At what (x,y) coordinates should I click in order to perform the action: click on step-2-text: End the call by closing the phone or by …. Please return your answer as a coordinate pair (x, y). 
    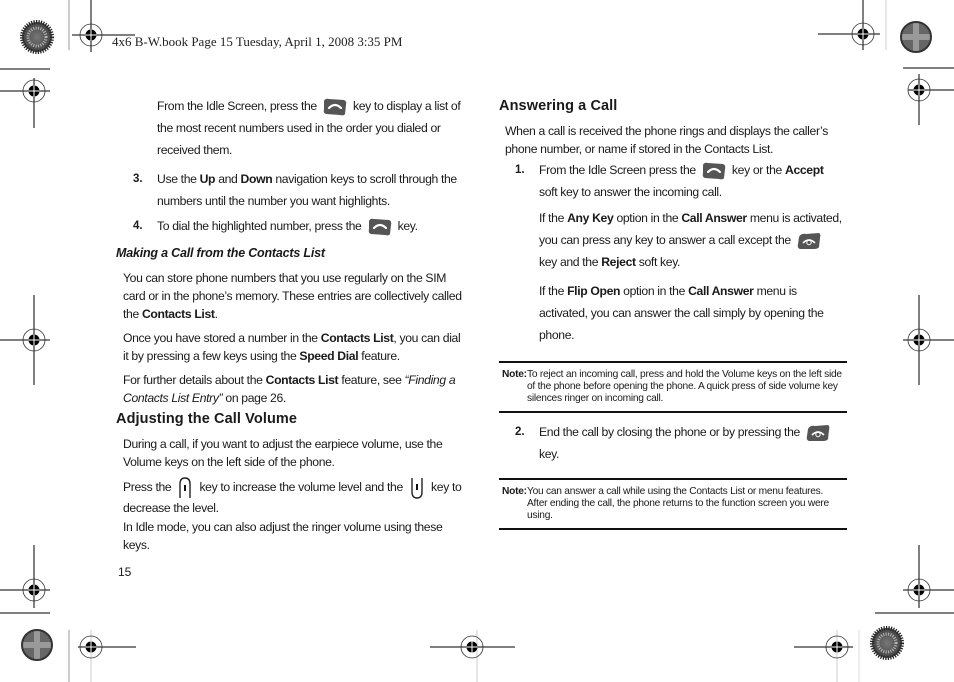
    Looking at the image, I should click on (693, 443).